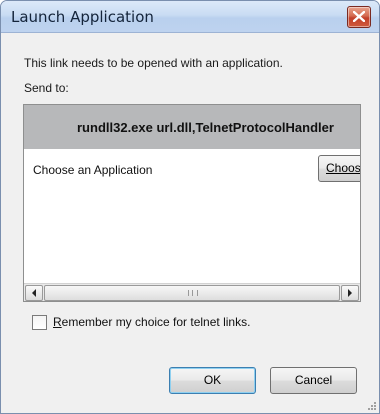  I want to click on scroll-left-button, so click(34, 293).